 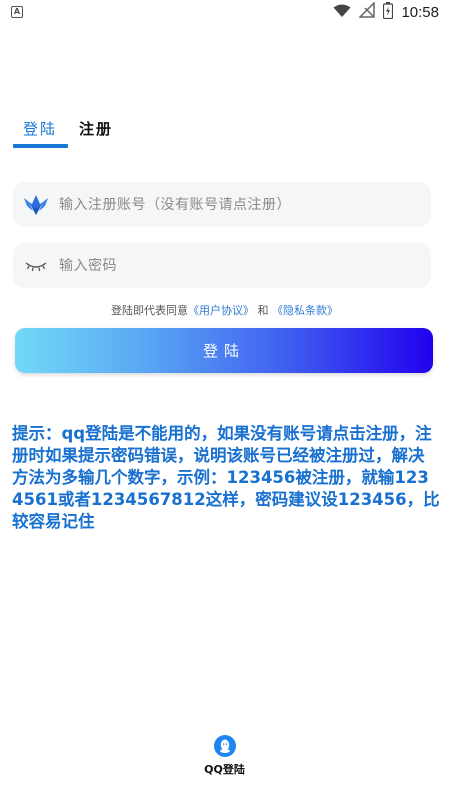 I want to click on account-field, so click(x=222, y=204).